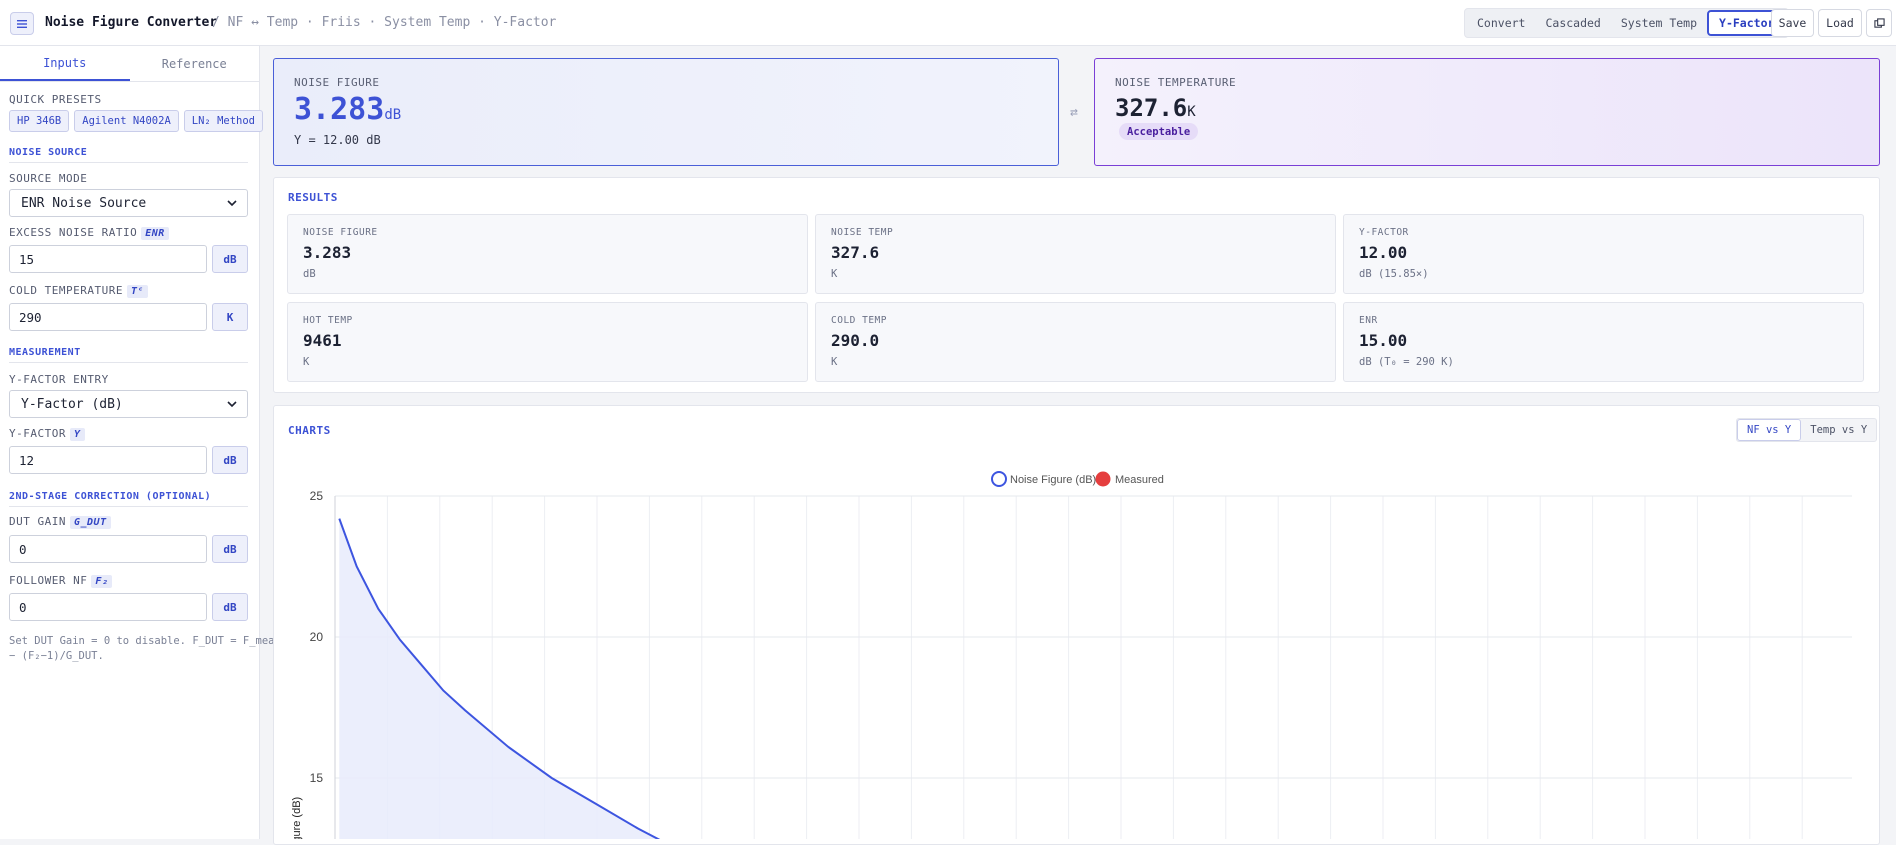 The width and height of the screenshot is (1896, 845). I want to click on result-label: NOISE TEMP, so click(862, 232).